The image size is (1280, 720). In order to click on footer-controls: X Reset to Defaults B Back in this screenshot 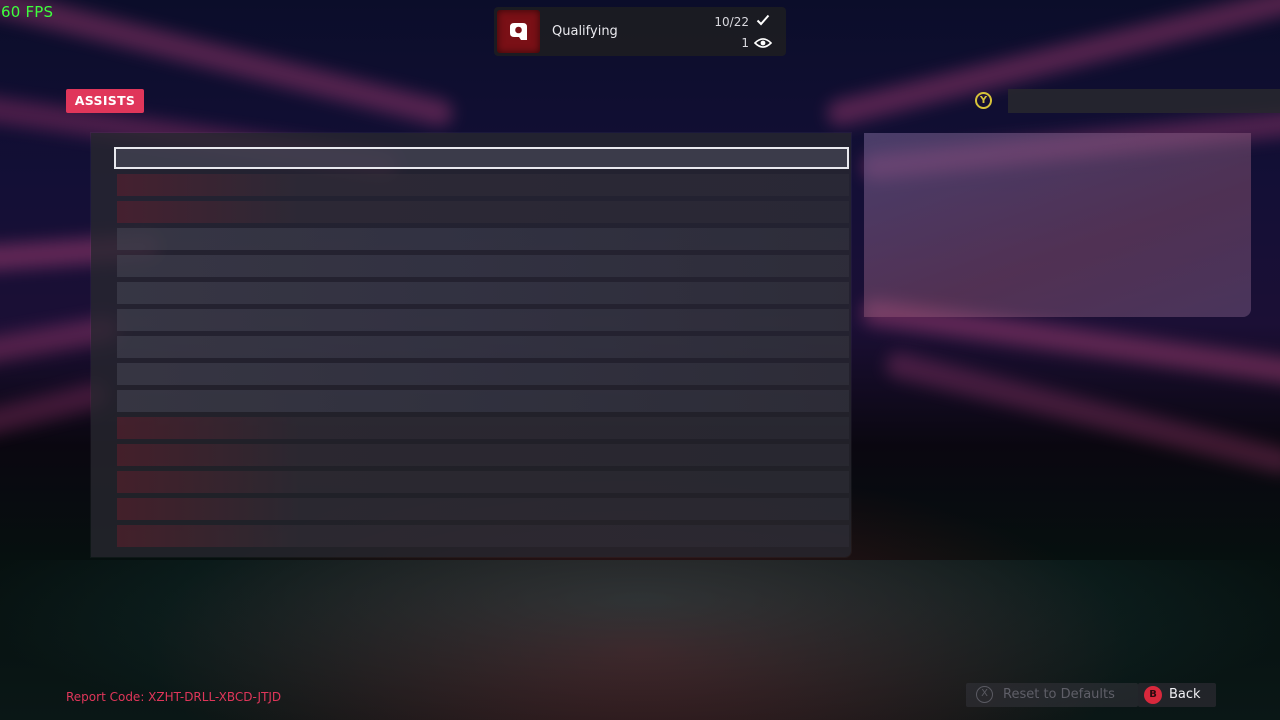, I will do `click(1091, 695)`.